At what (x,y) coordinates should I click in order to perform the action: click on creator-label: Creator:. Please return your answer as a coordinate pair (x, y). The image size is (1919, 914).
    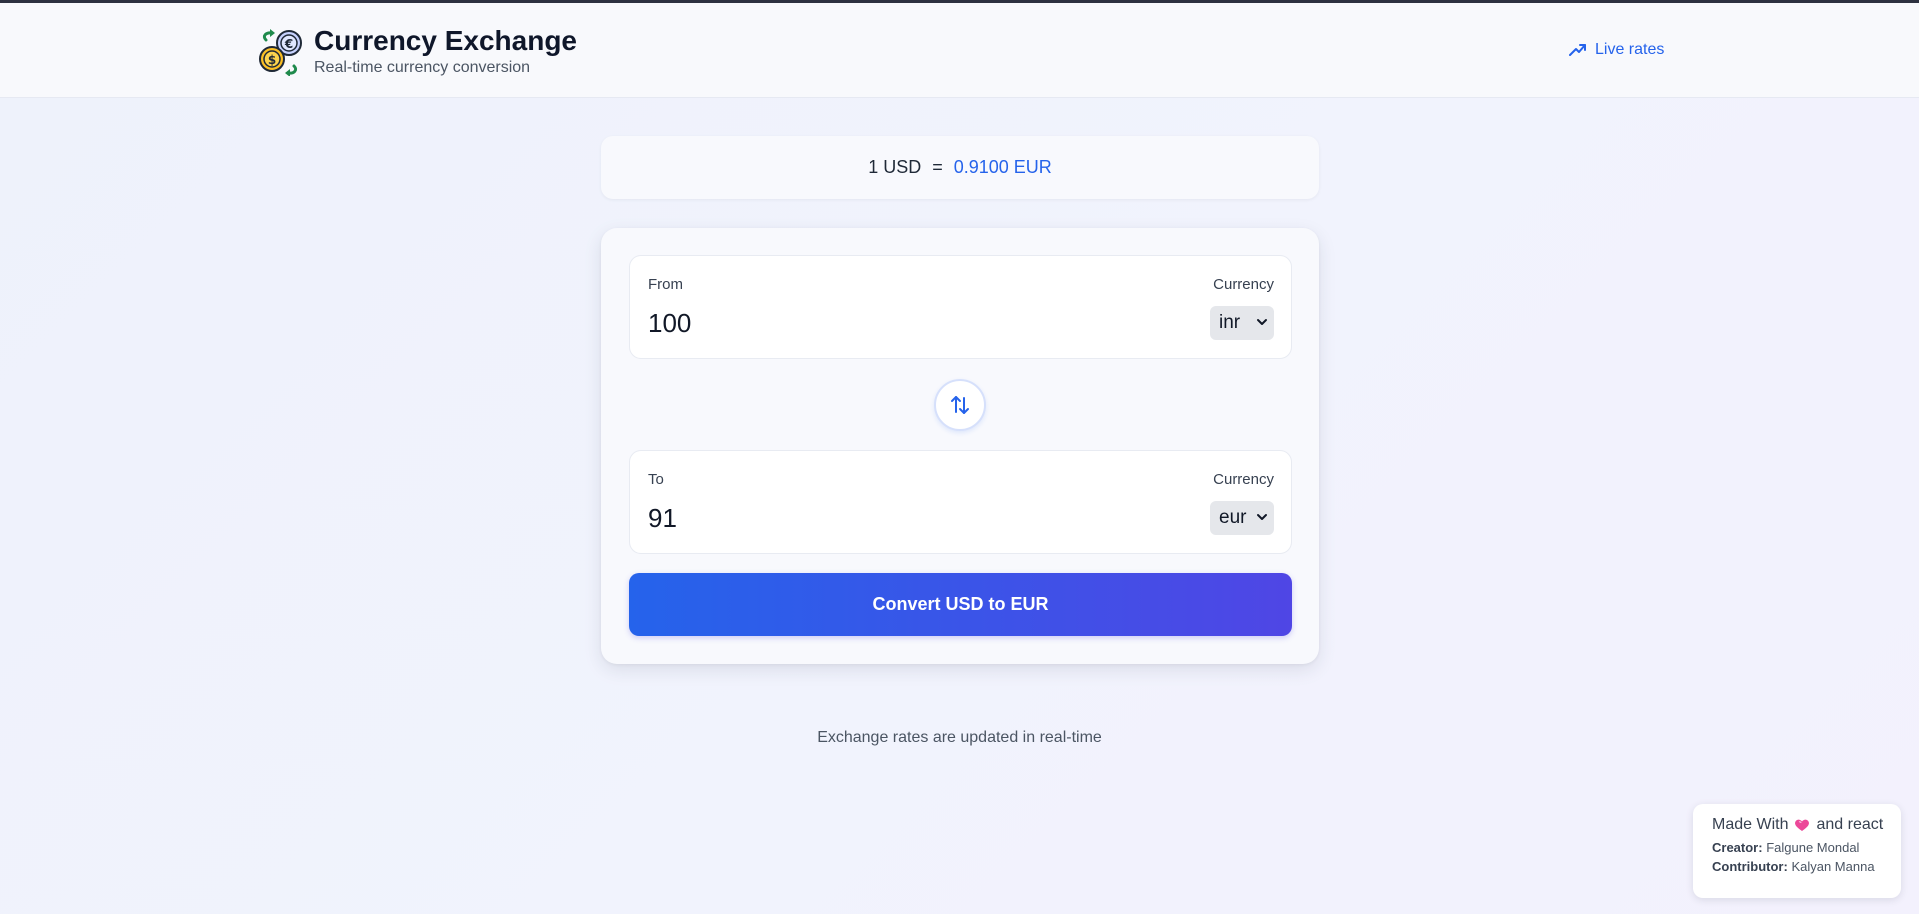
    Looking at the image, I should click on (1737, 847).